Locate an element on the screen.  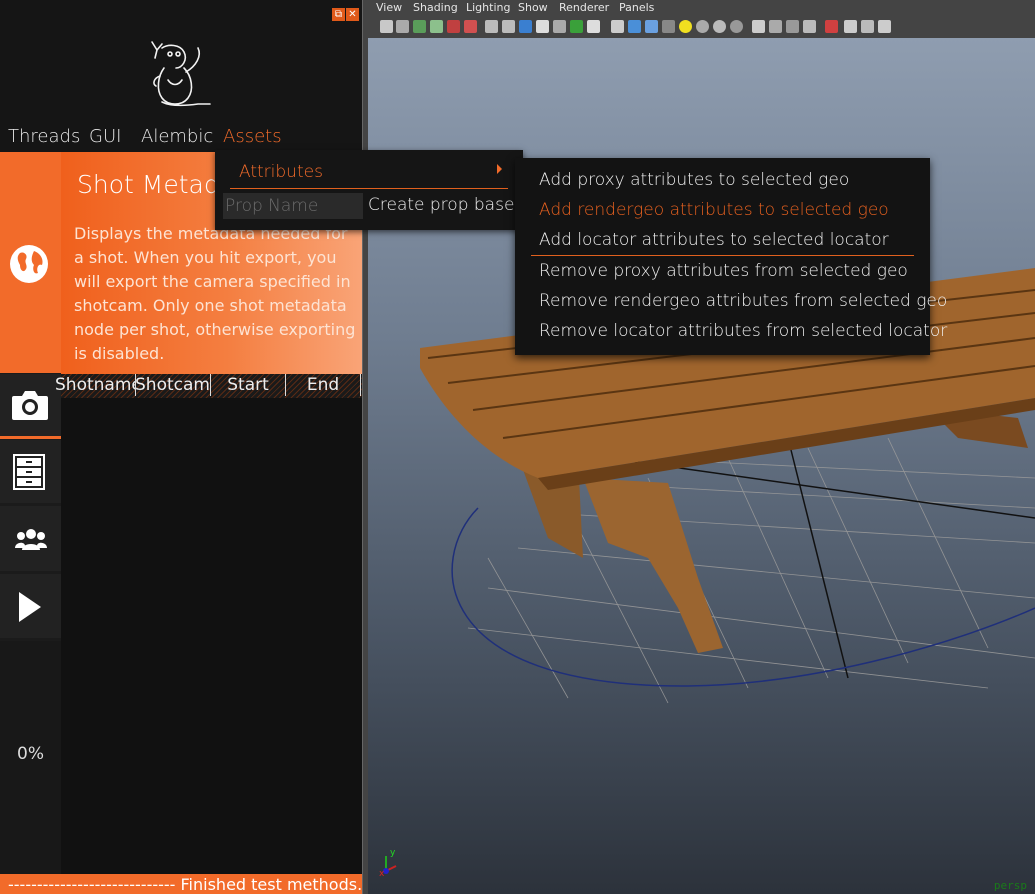
smooth-shade-icon is located at coordinates (634, 26).